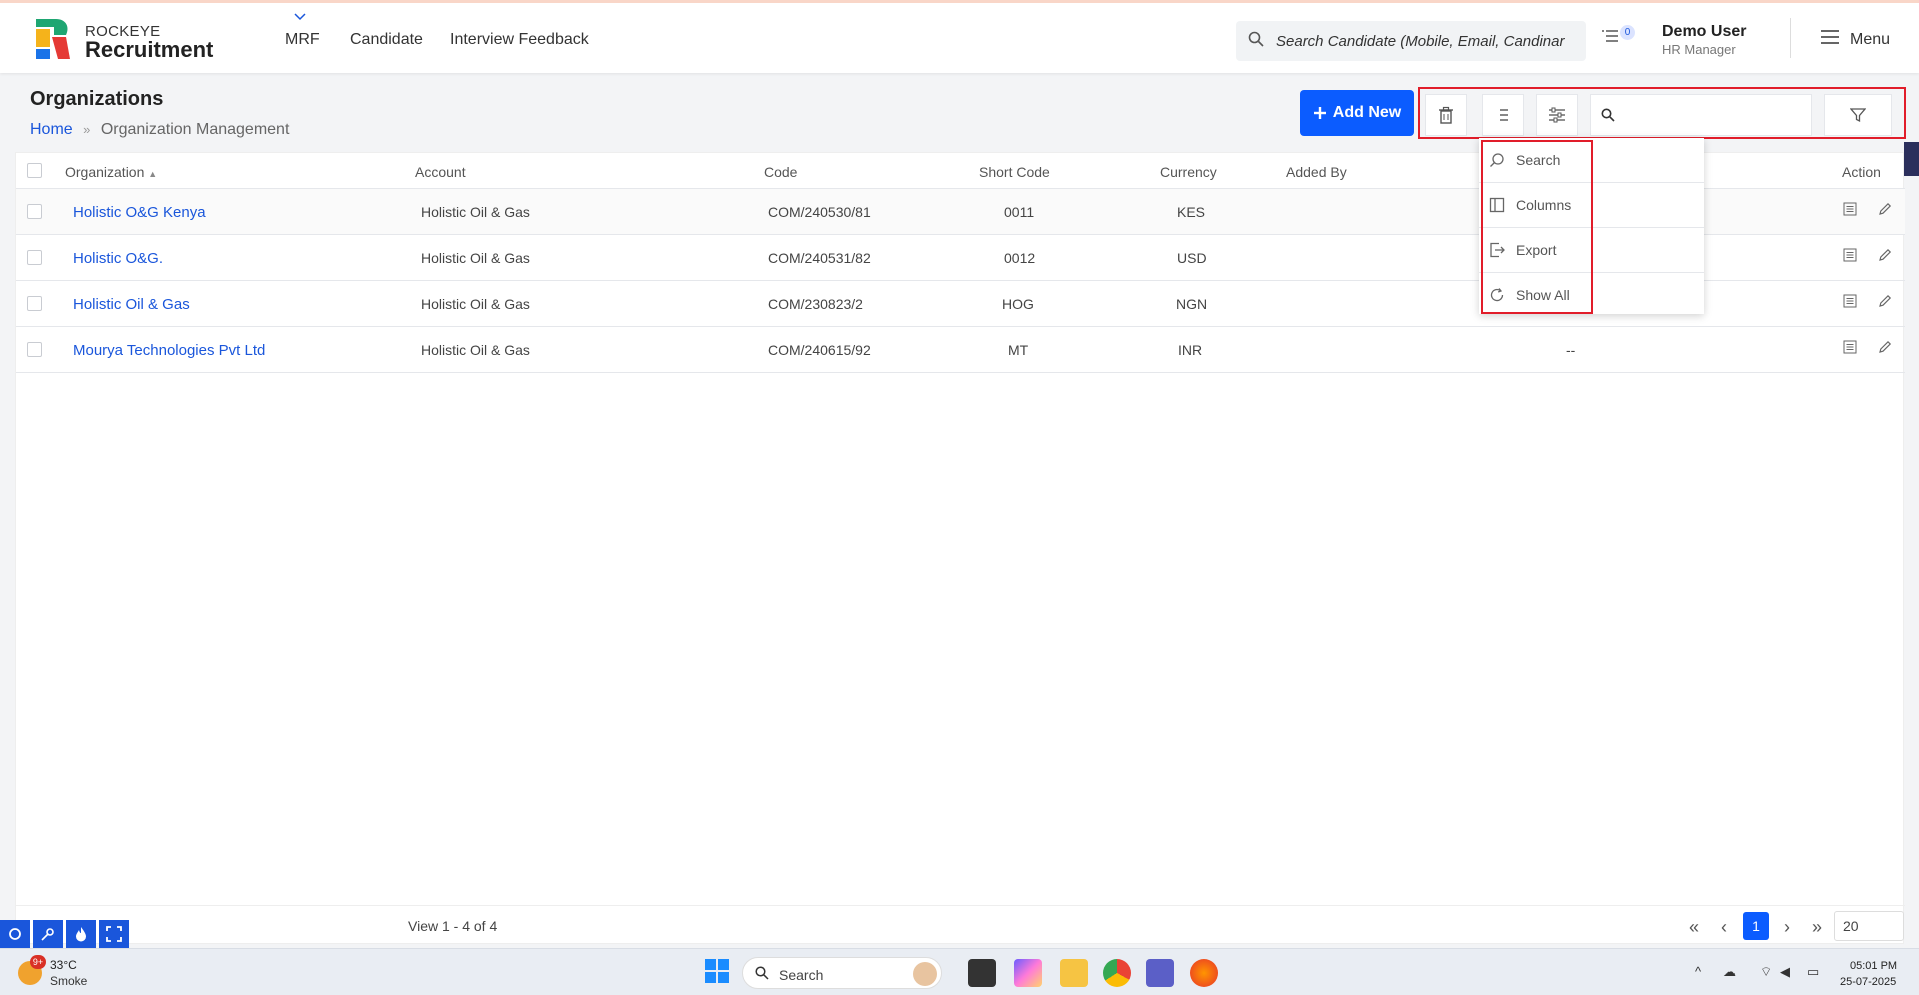 The image size is (1919, 995). What do you see at coordinates (1537, 227) in the screenshot?
I see `dropdown-highlight` at bounding box center [1537, 227].